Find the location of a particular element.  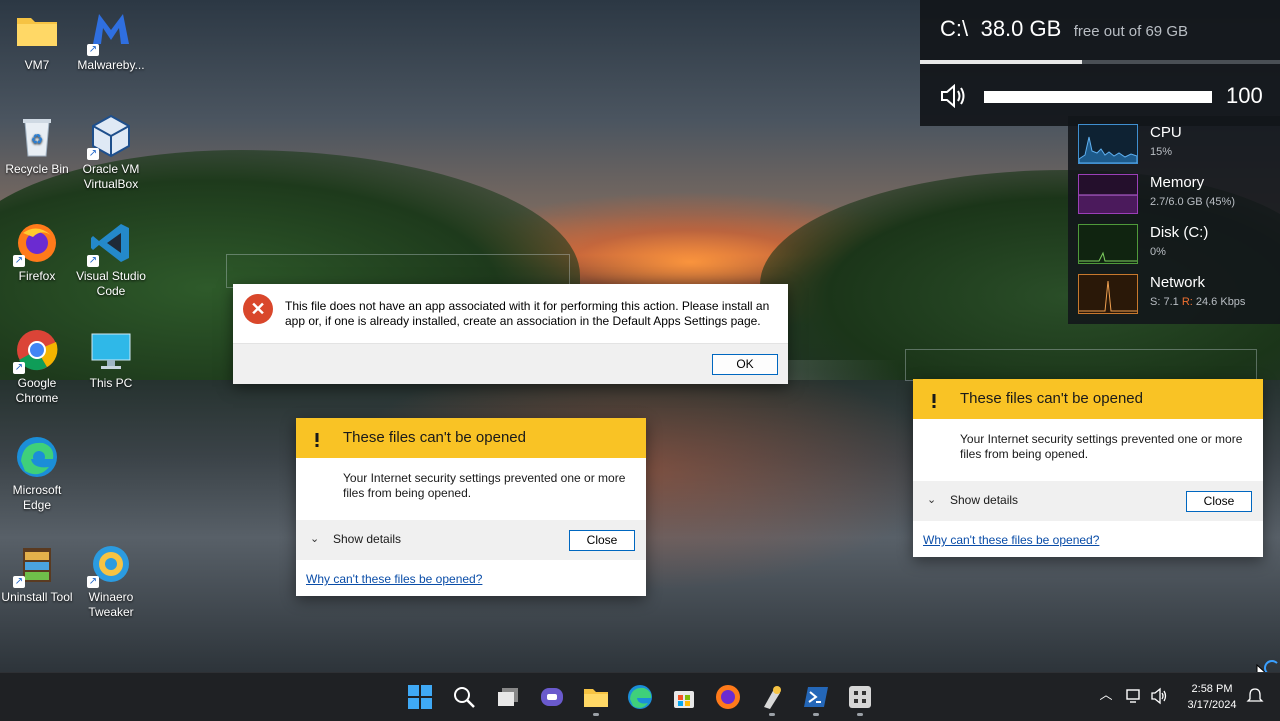

drive-free-space: 38.0 GB is located at coordinates (1021, 28).